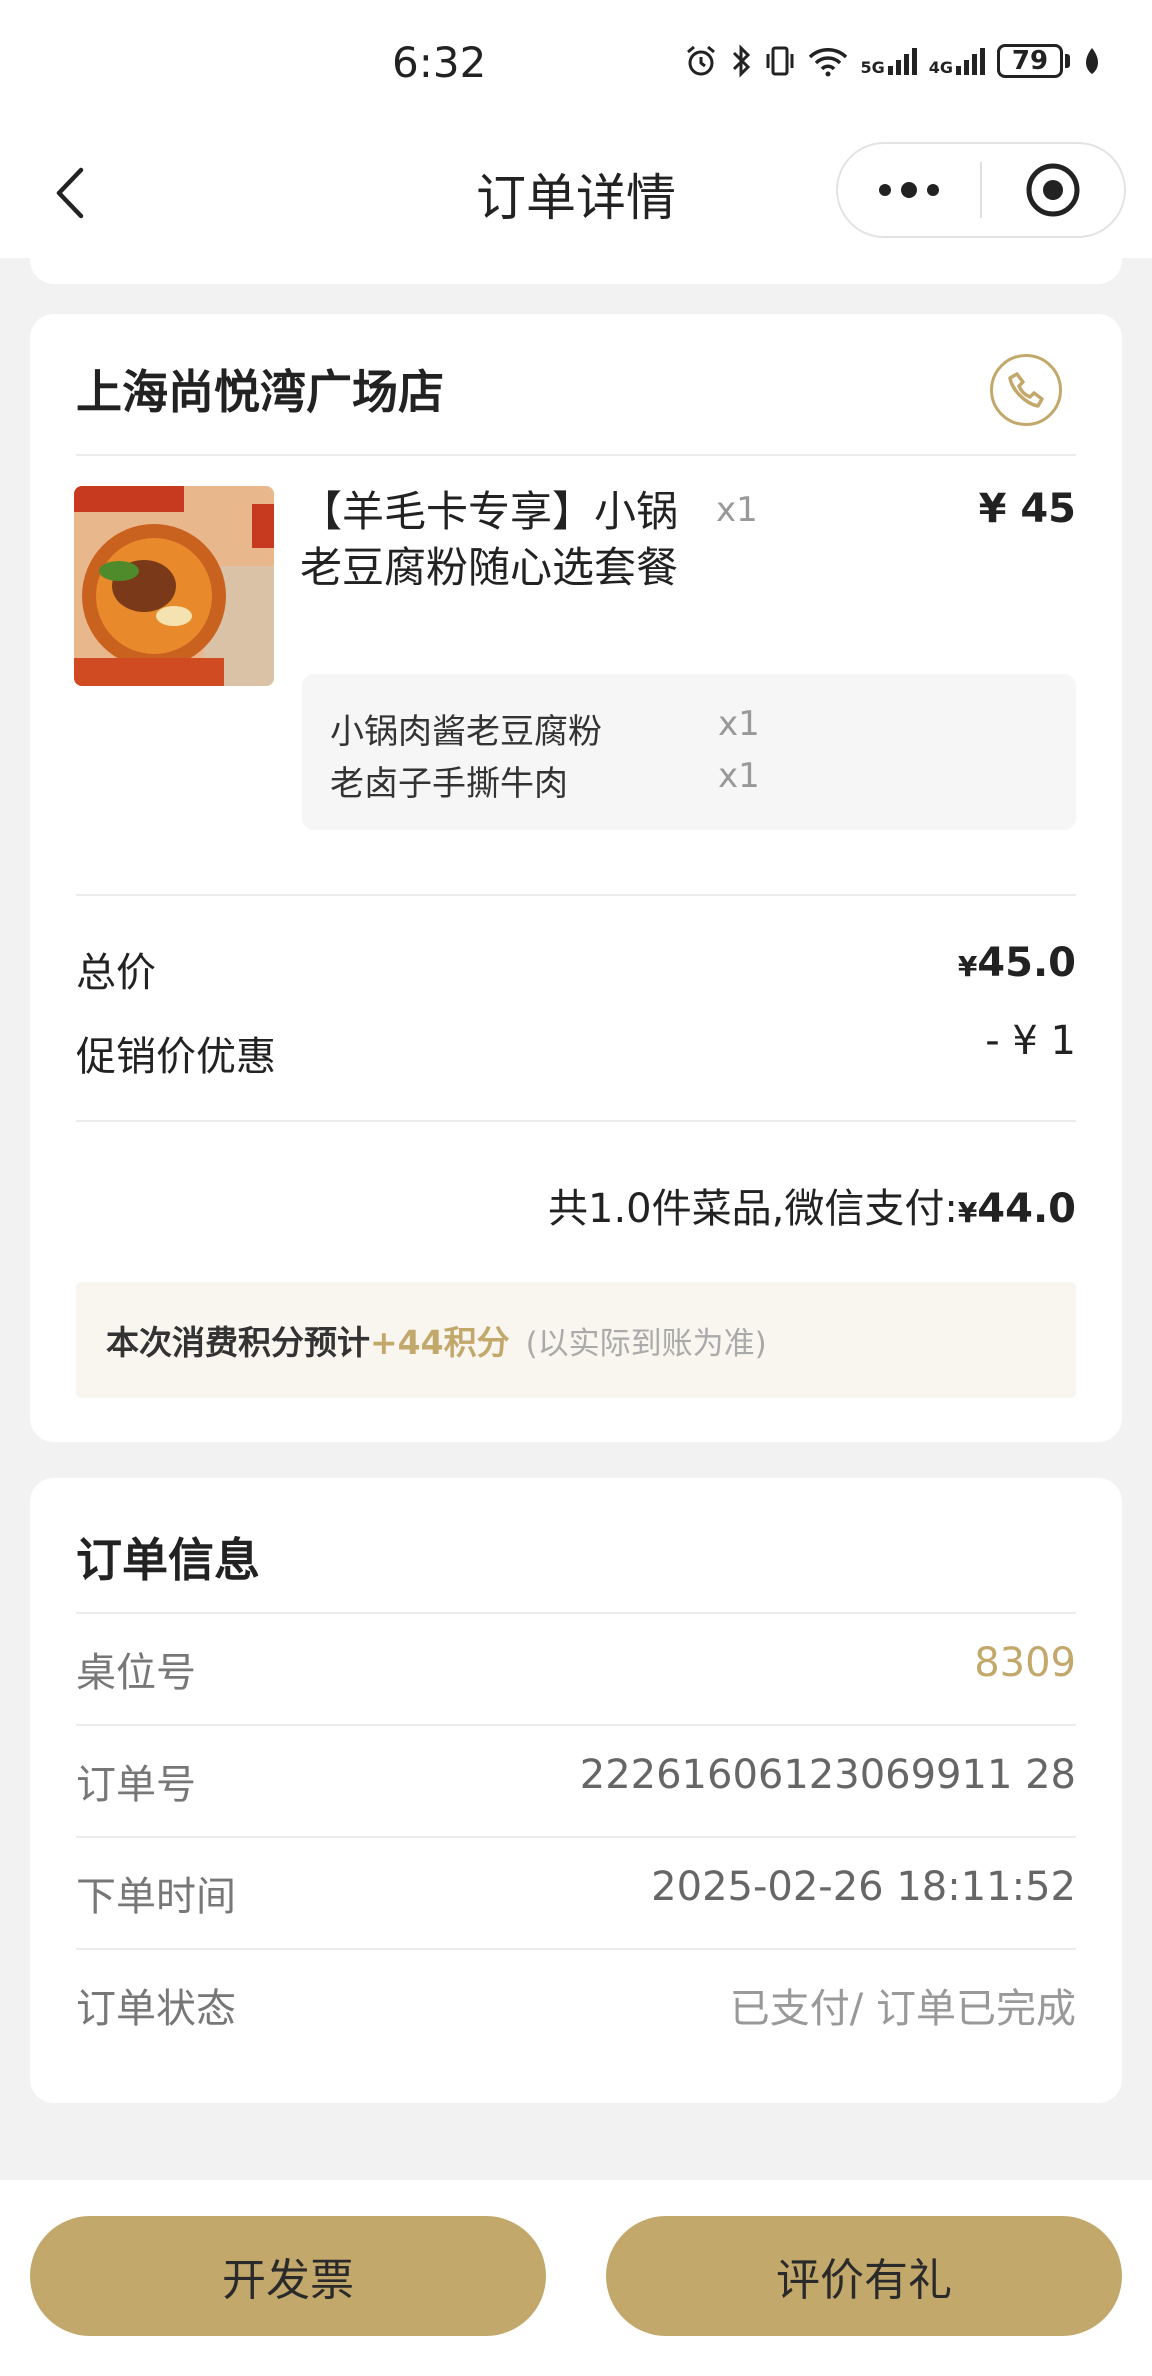 This screenshot has width=1152, height=2376. I want to click on signal-4g-icon: 4G, so click(957, 61).